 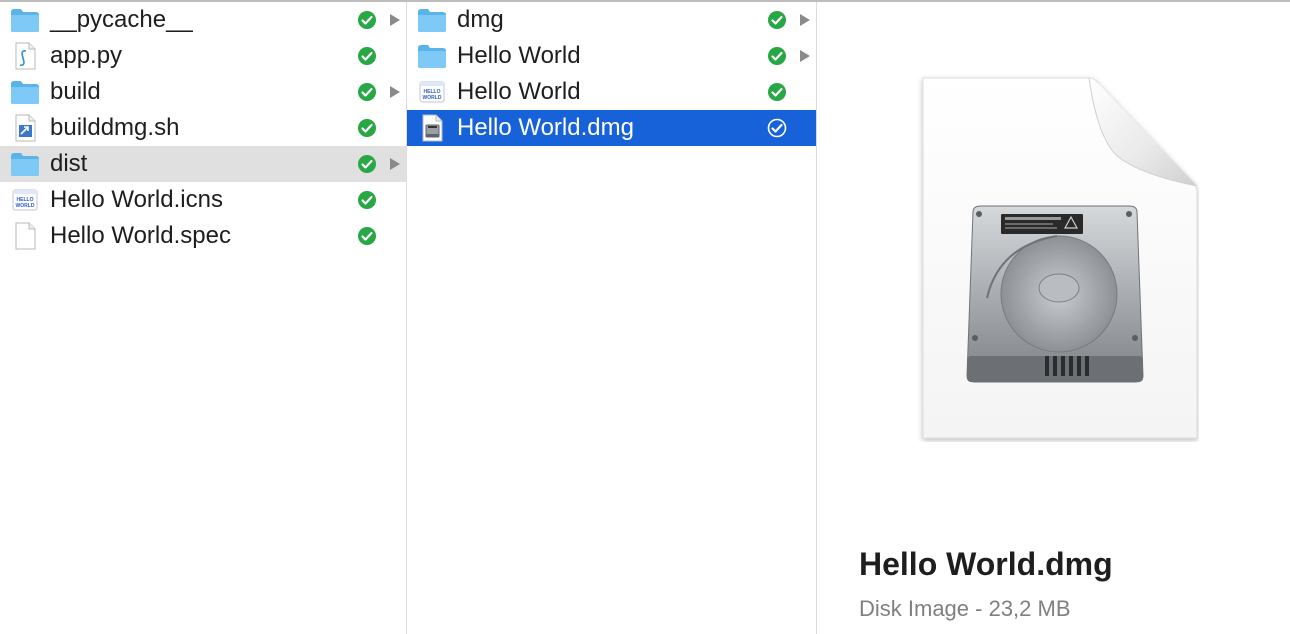 I want to click on file-name-label: builddmg.sh, so click(x=115, y=127).